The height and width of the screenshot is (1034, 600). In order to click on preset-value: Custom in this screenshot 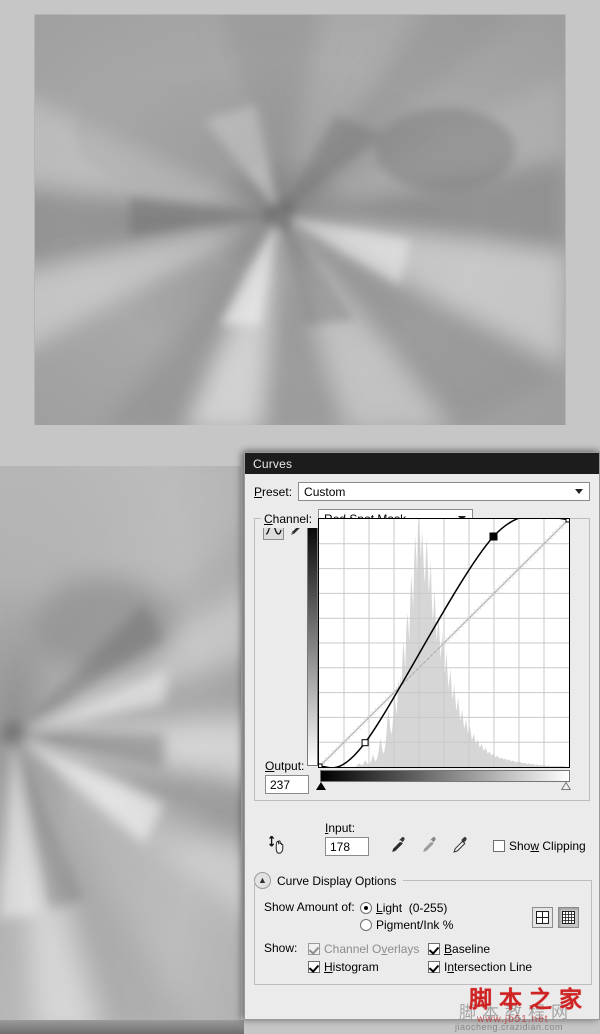, I will do `click(325, 491)`.